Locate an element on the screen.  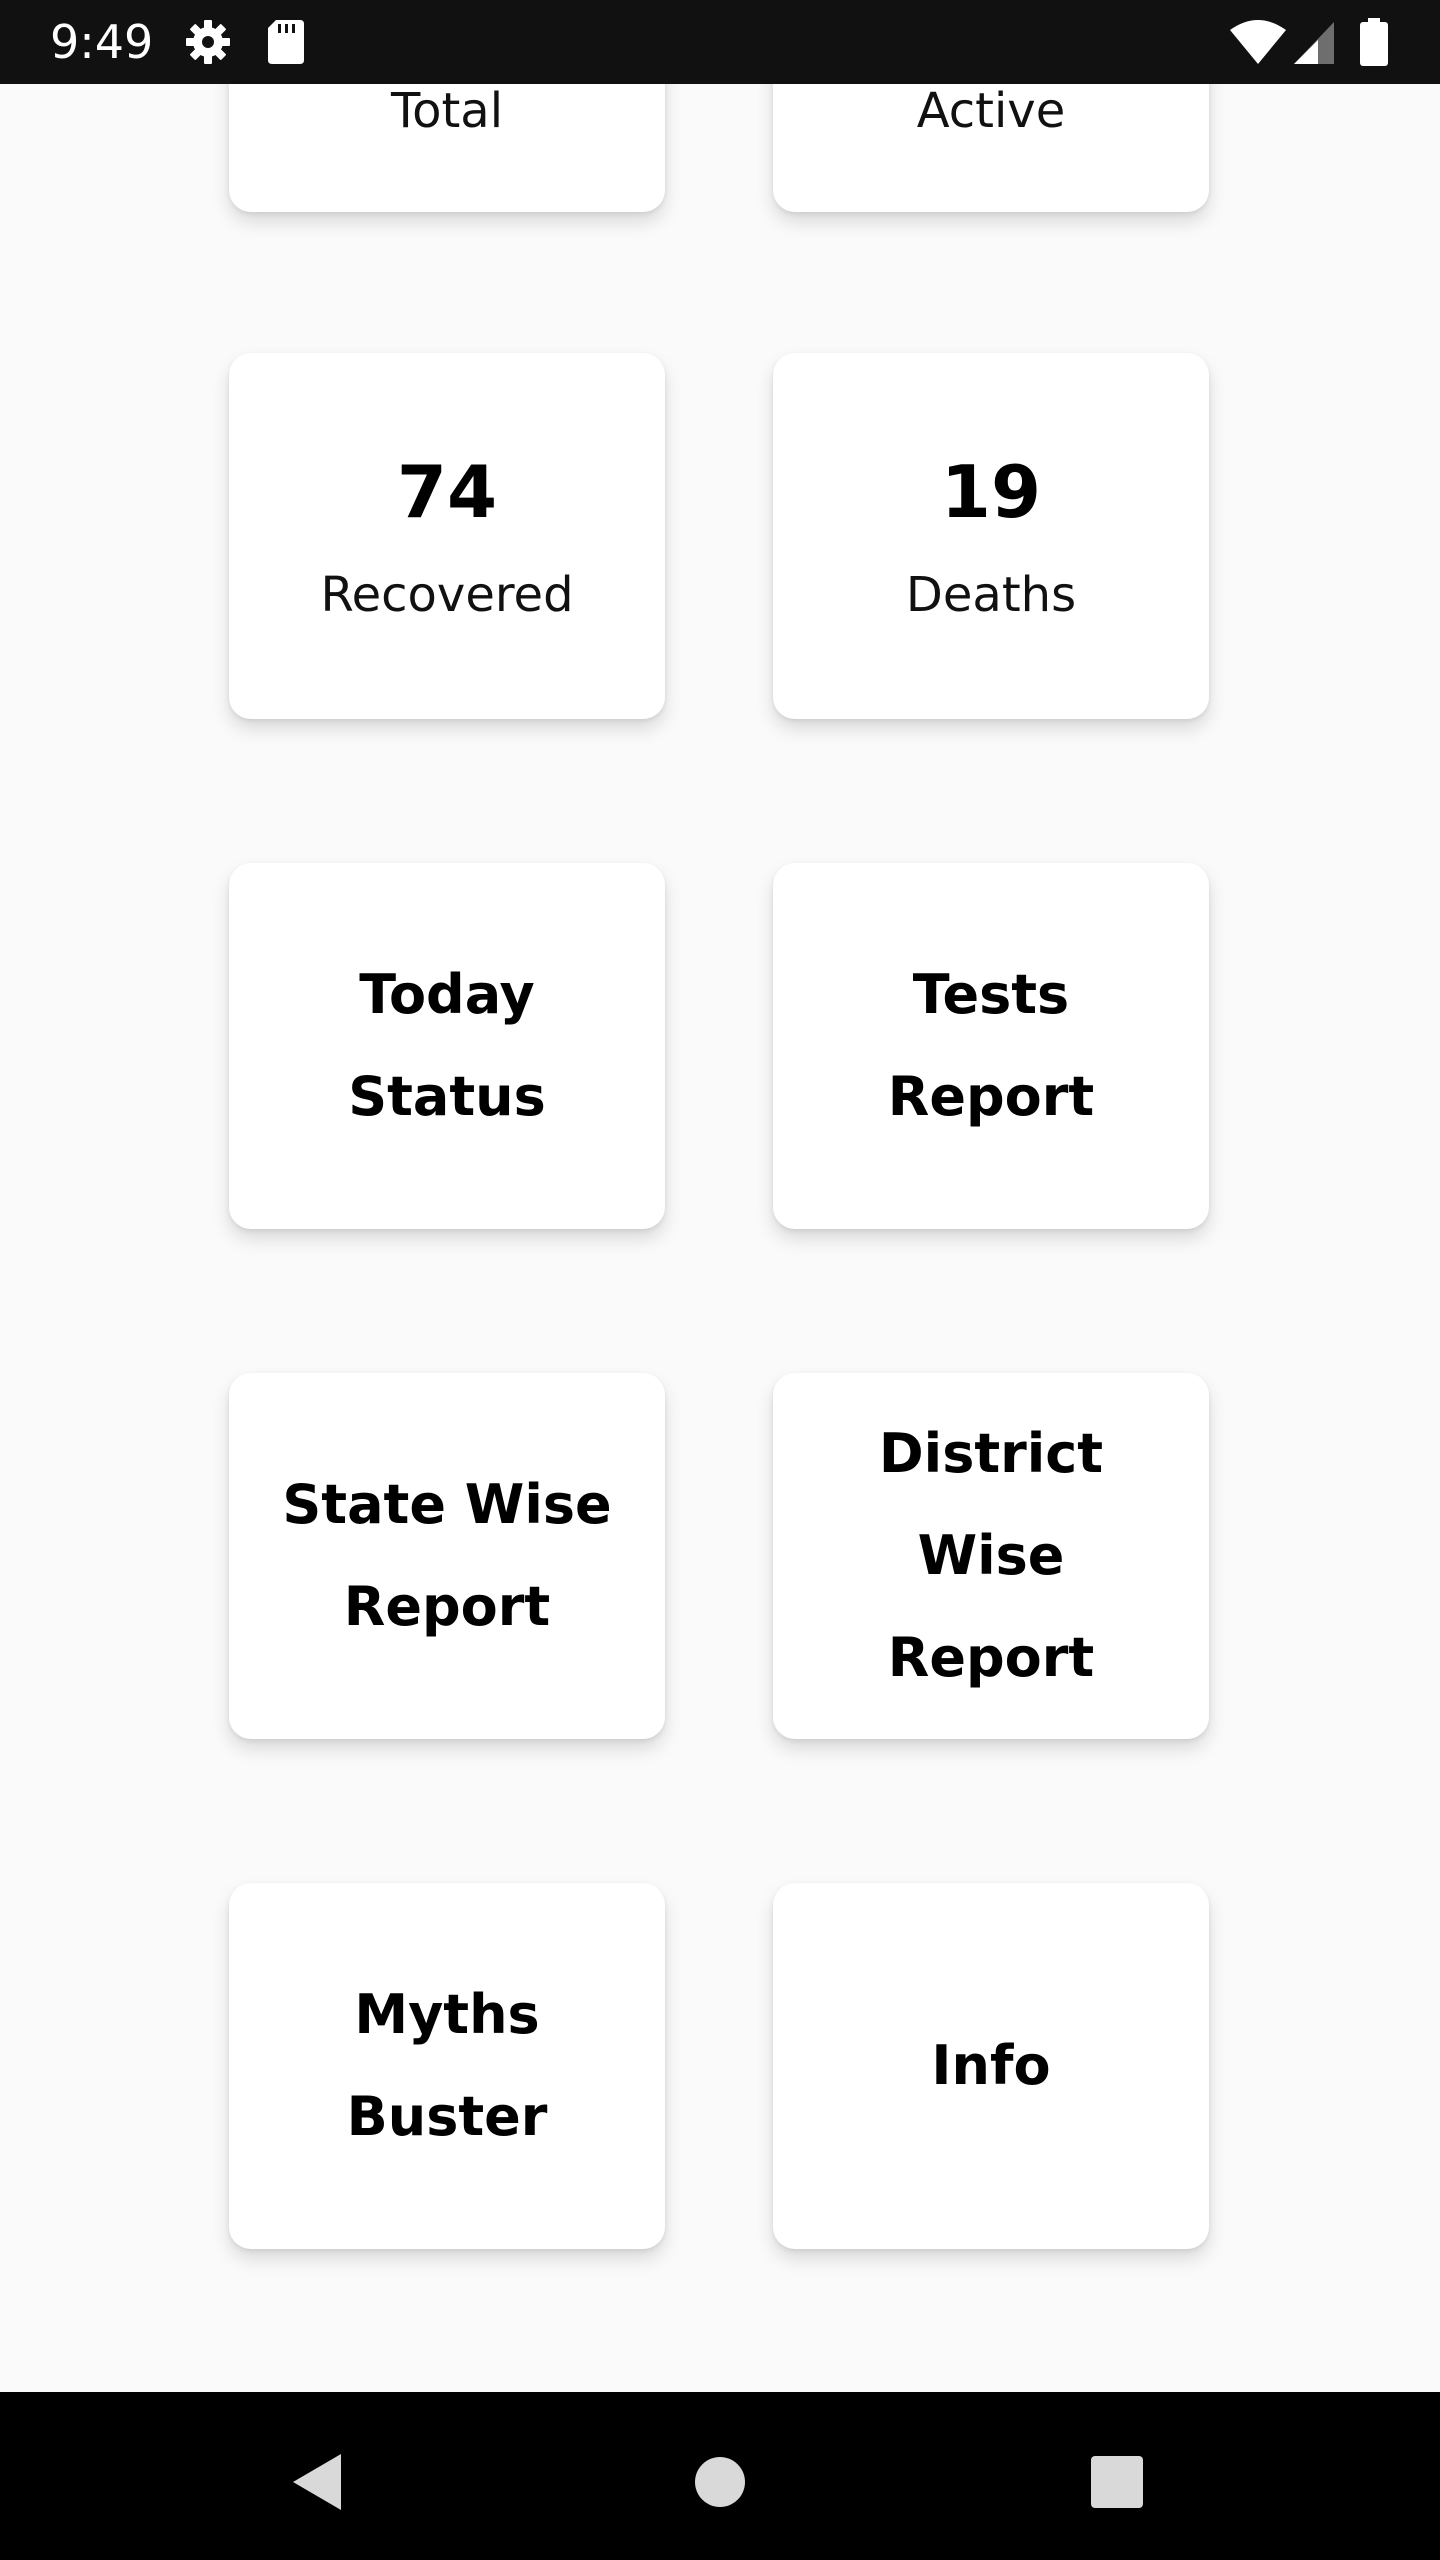
recents-icon is located at coordinates (1117, 2482).